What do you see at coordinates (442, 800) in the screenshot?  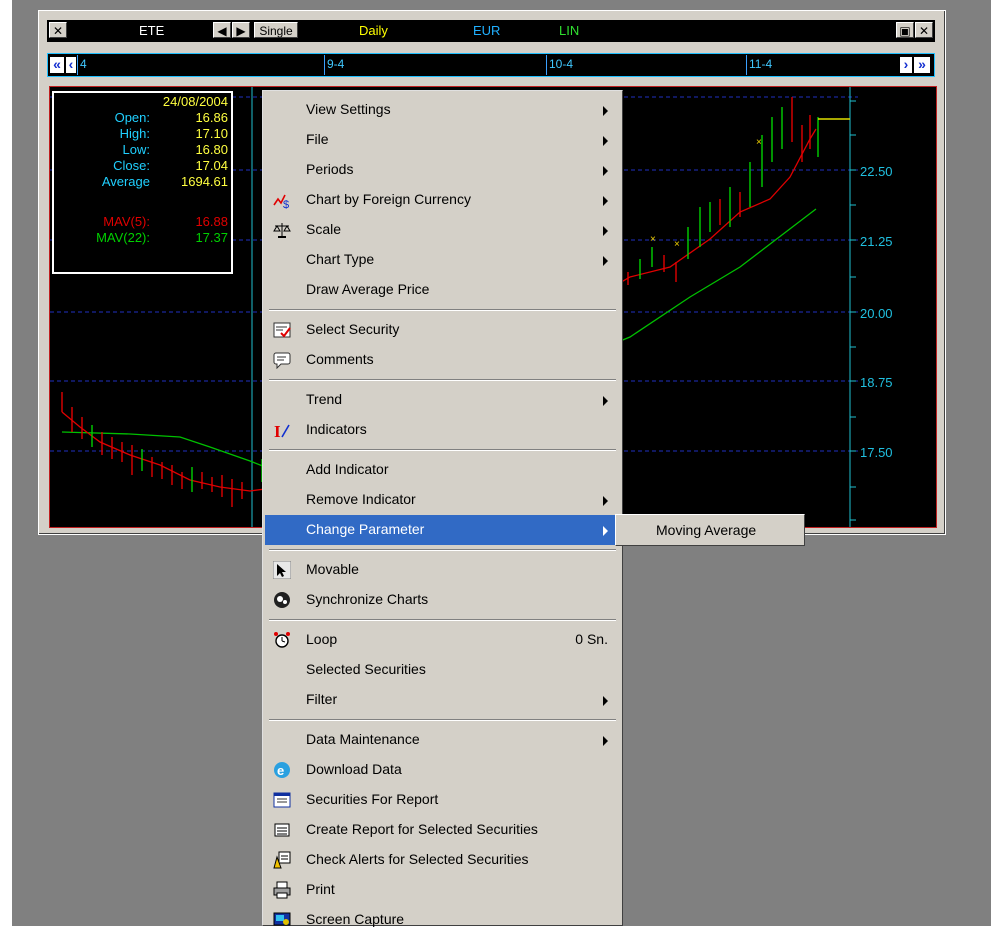 I see `menu-securities-for-report: Securities For Report` at bounding box center [442, 800].